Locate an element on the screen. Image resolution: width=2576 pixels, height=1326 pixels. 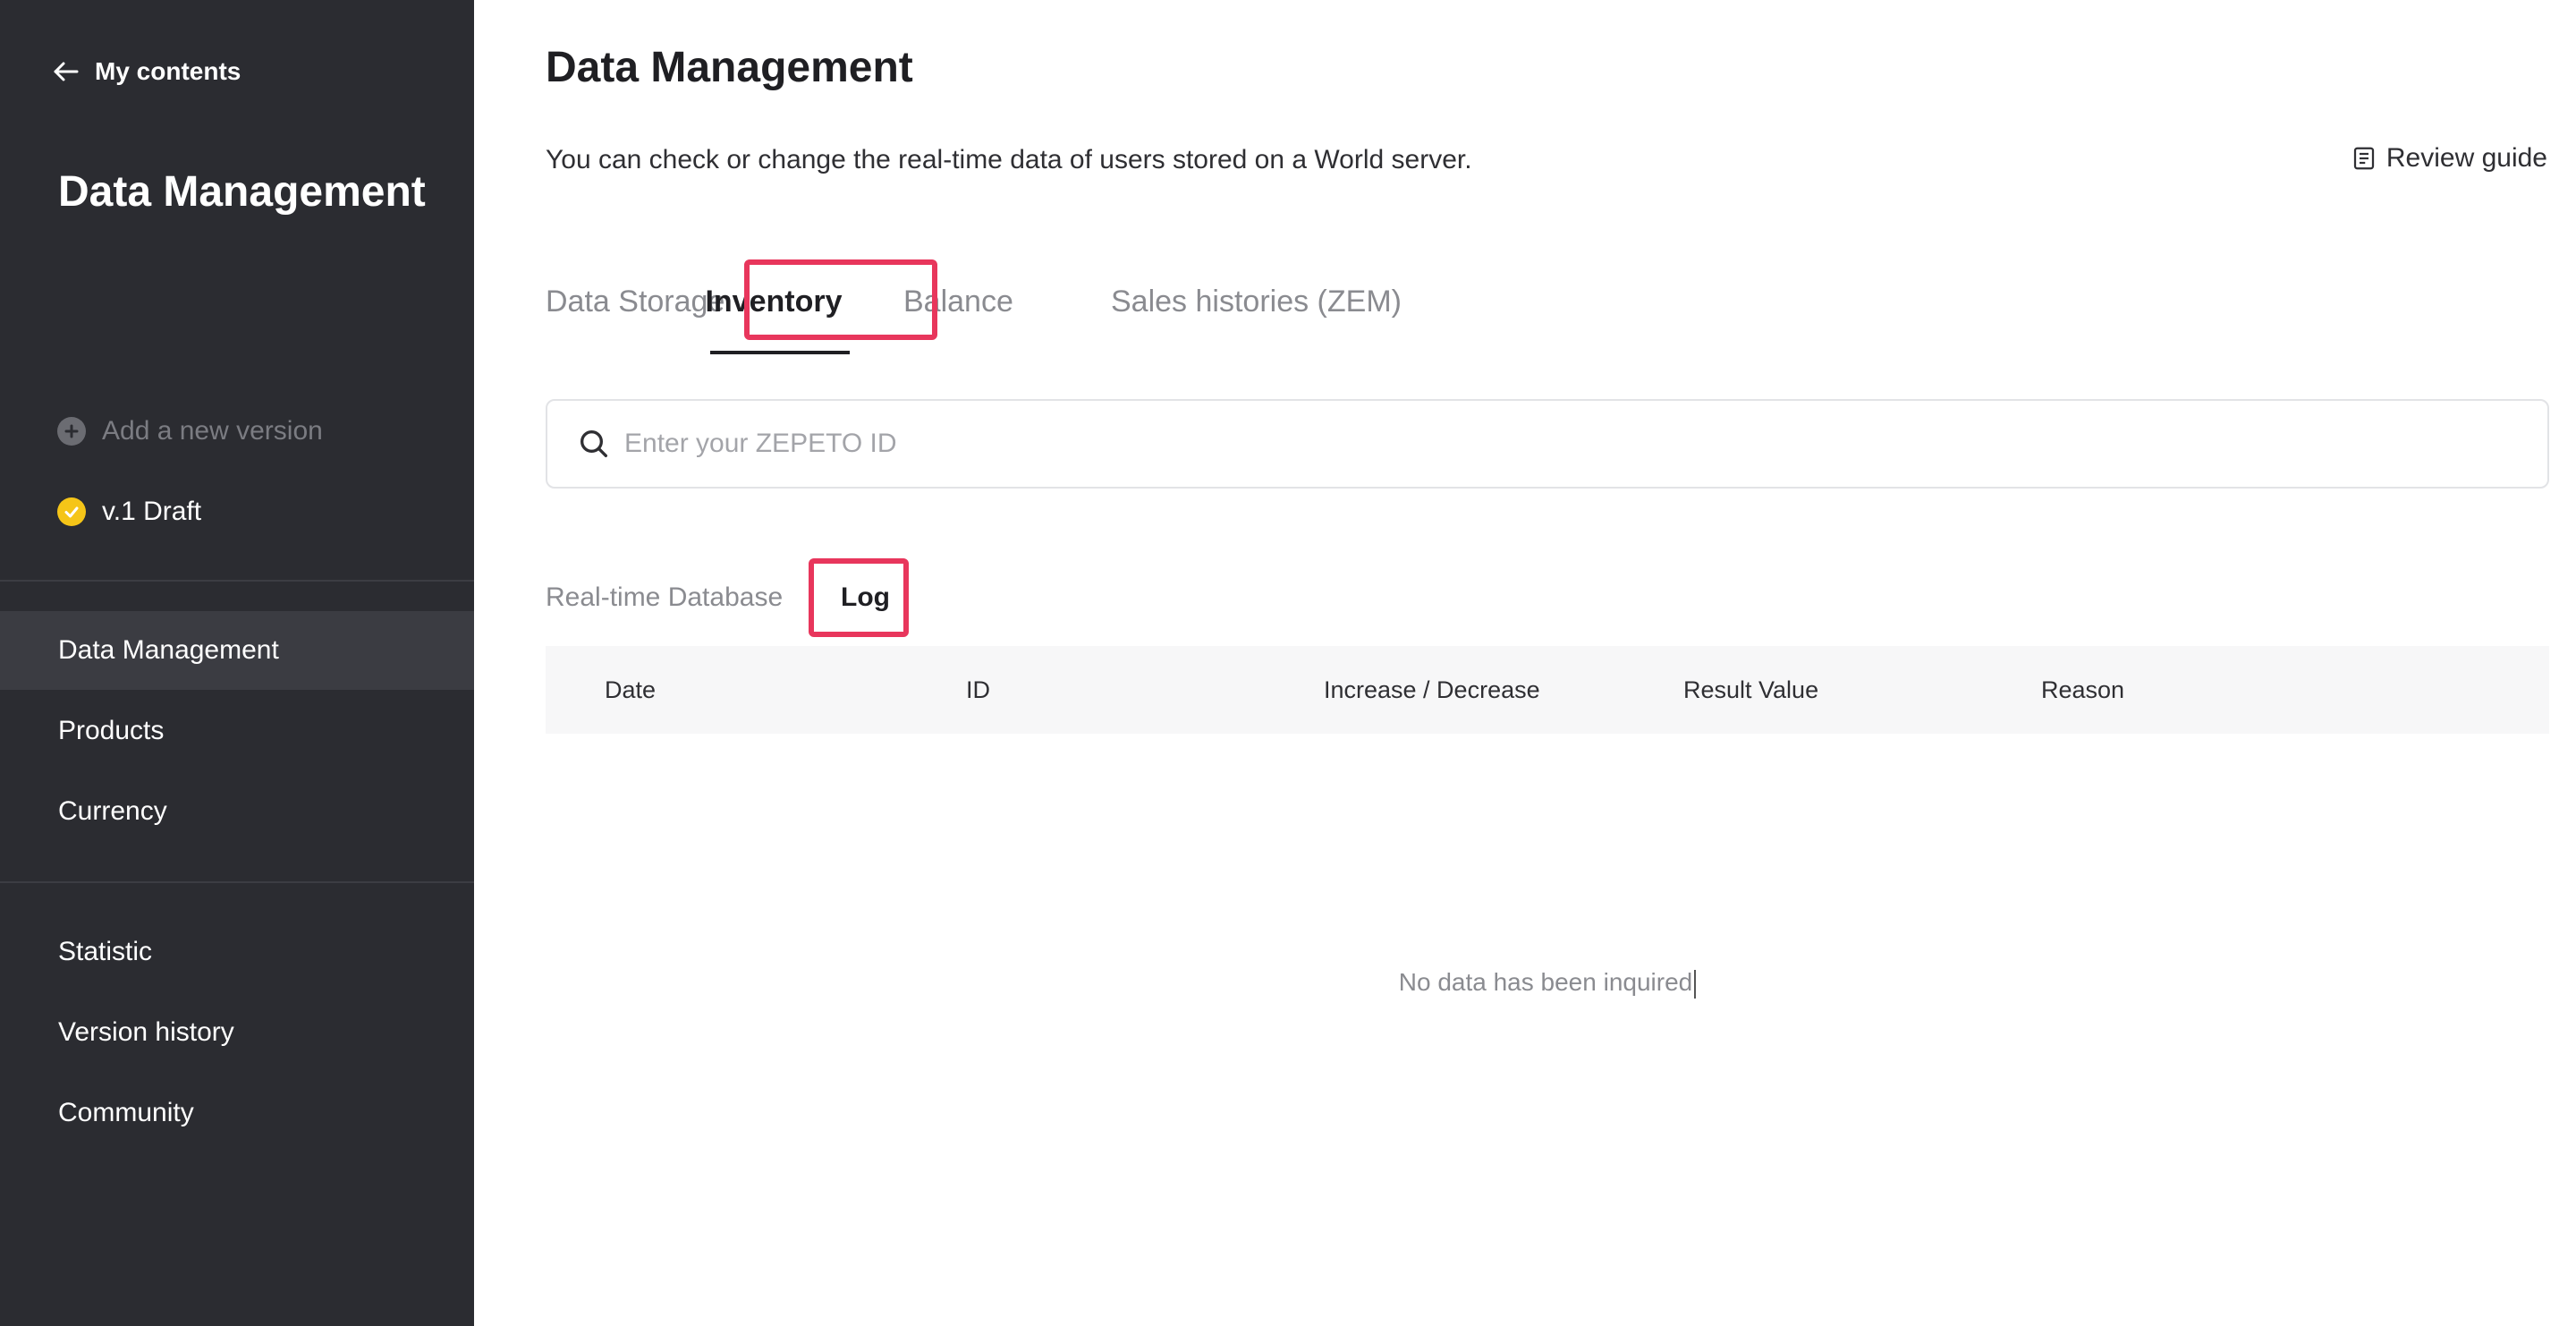
page-title: Data Management is located at coordinates (729, 67).